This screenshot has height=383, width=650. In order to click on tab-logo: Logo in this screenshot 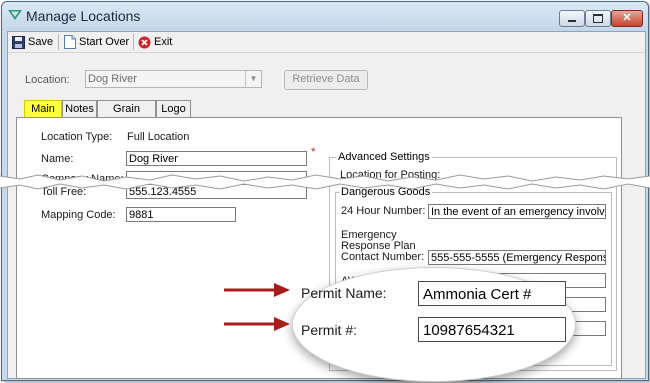, I will do `click(173, 109)`.